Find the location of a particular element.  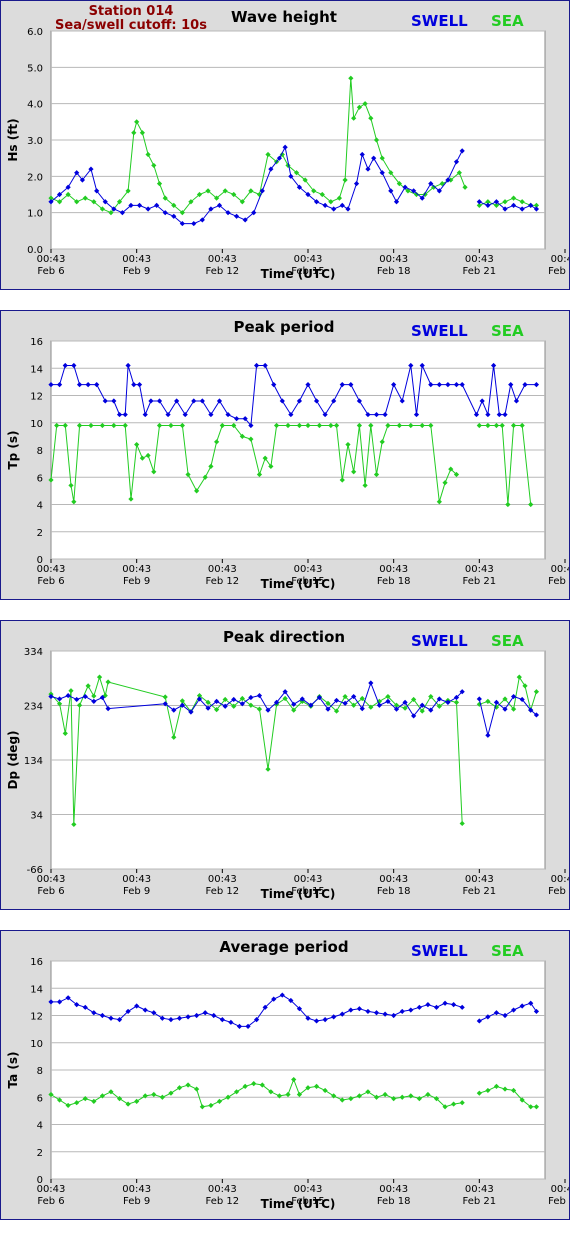

chart-title: Peak direction is located at coordinates (284, 637).